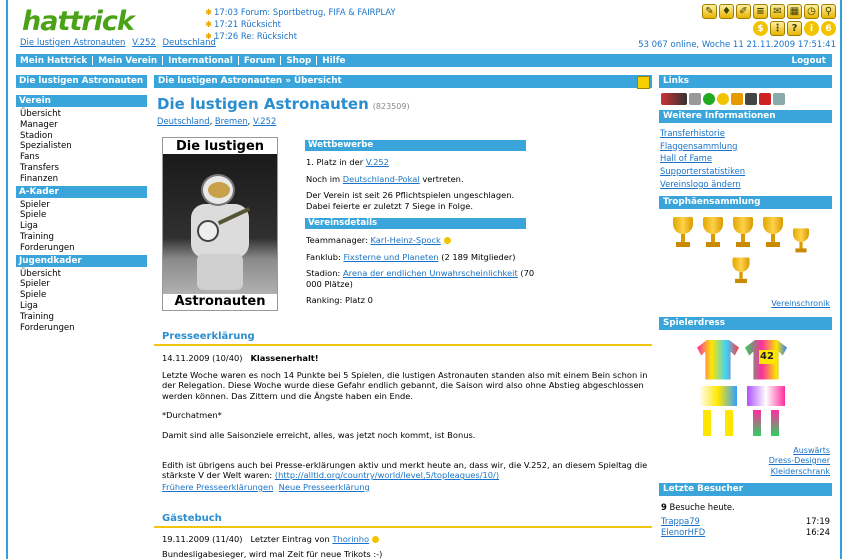 The height and width of the screenshot is (559, 850). What do you see at coordinates (745, 184) in the screenshot?
I see `link-vereinslogo: Vereinslogo ändern` at bounding box center [745, 184].